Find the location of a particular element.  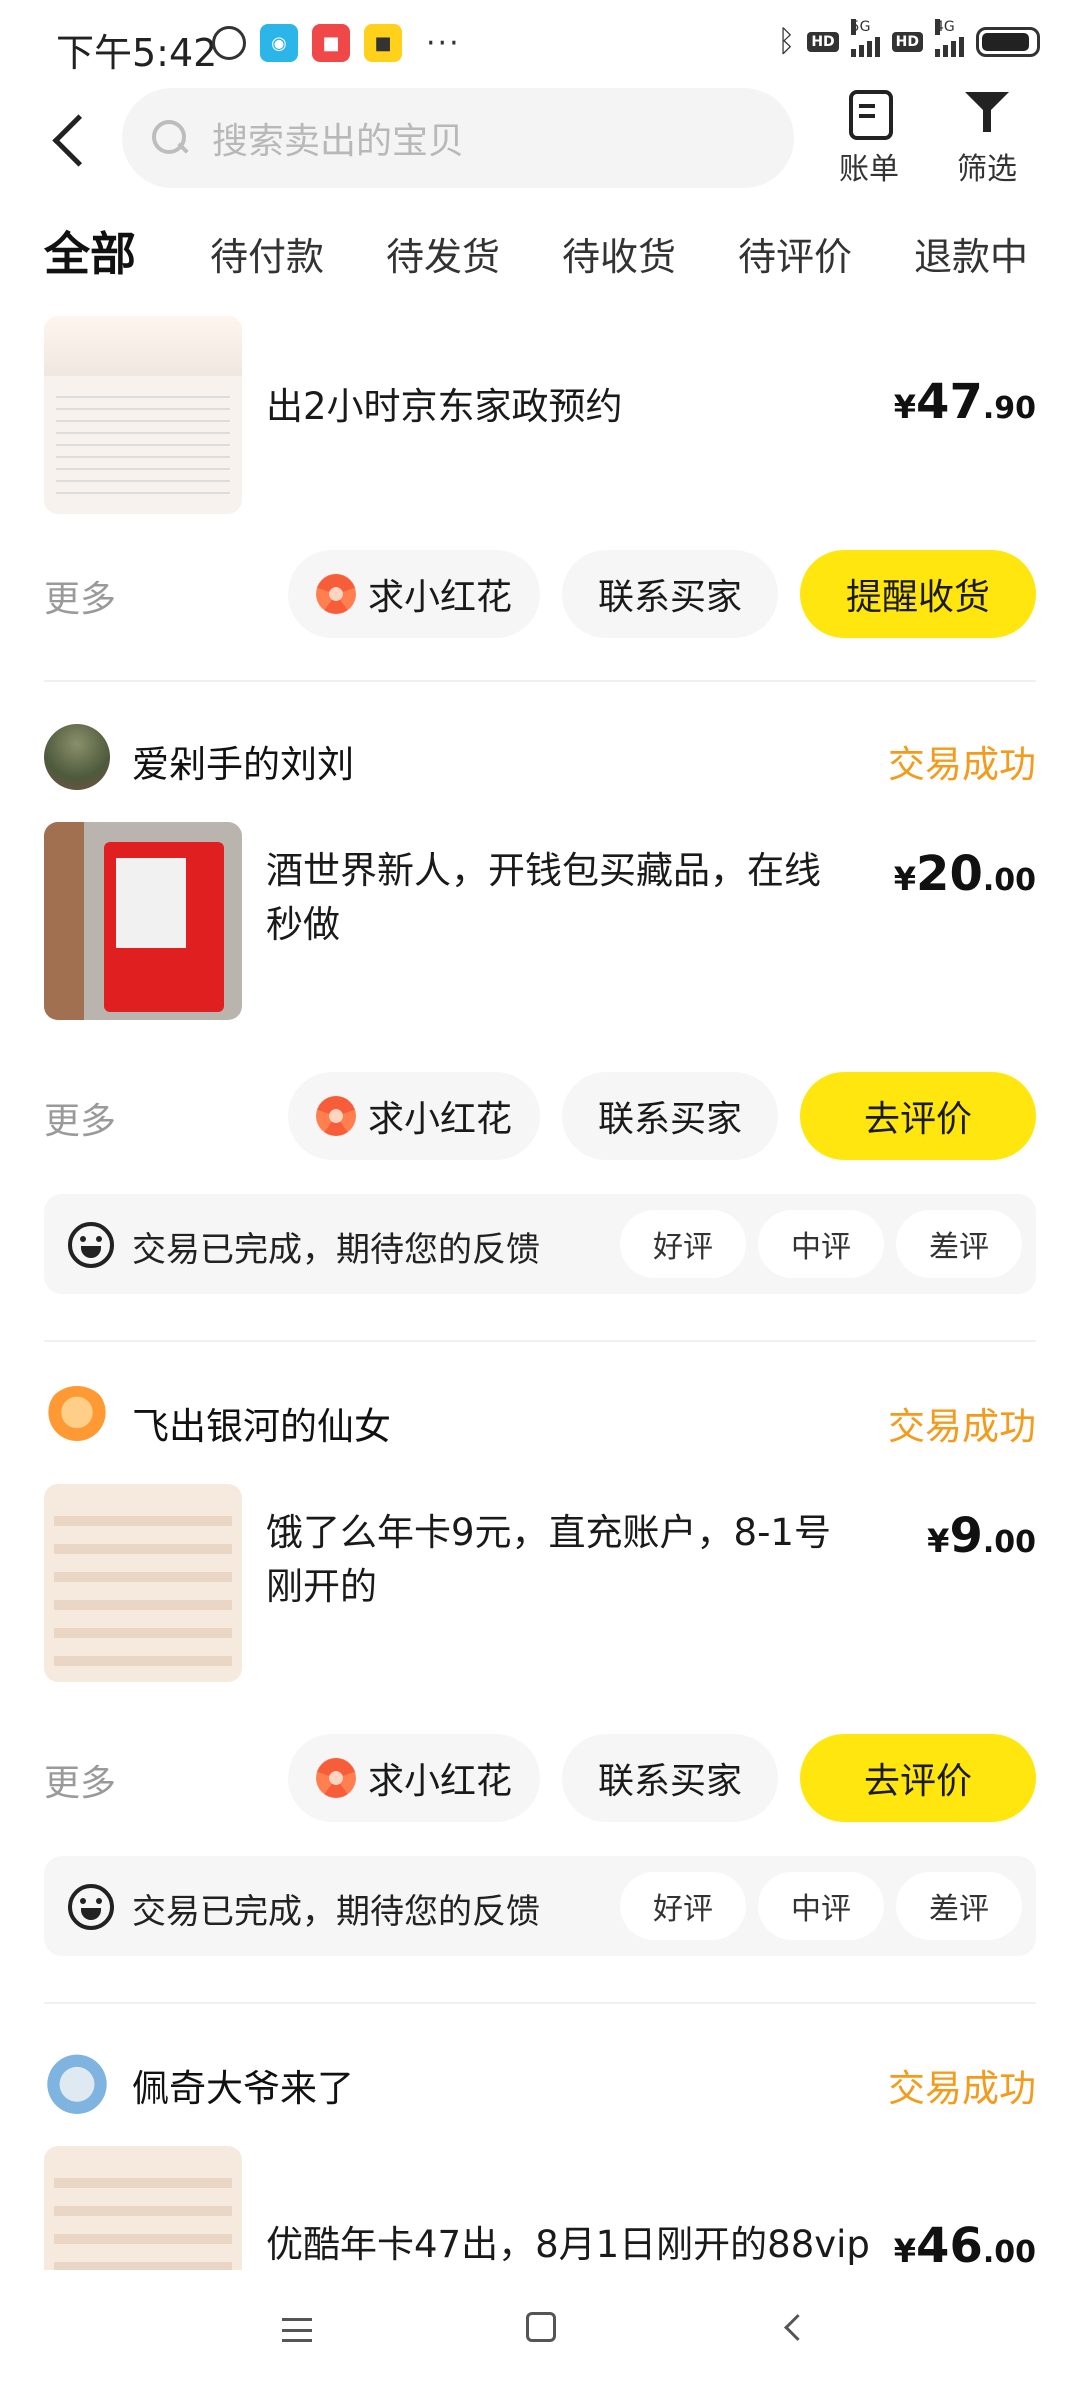

back-icon is located at coordinates (793, 2327).